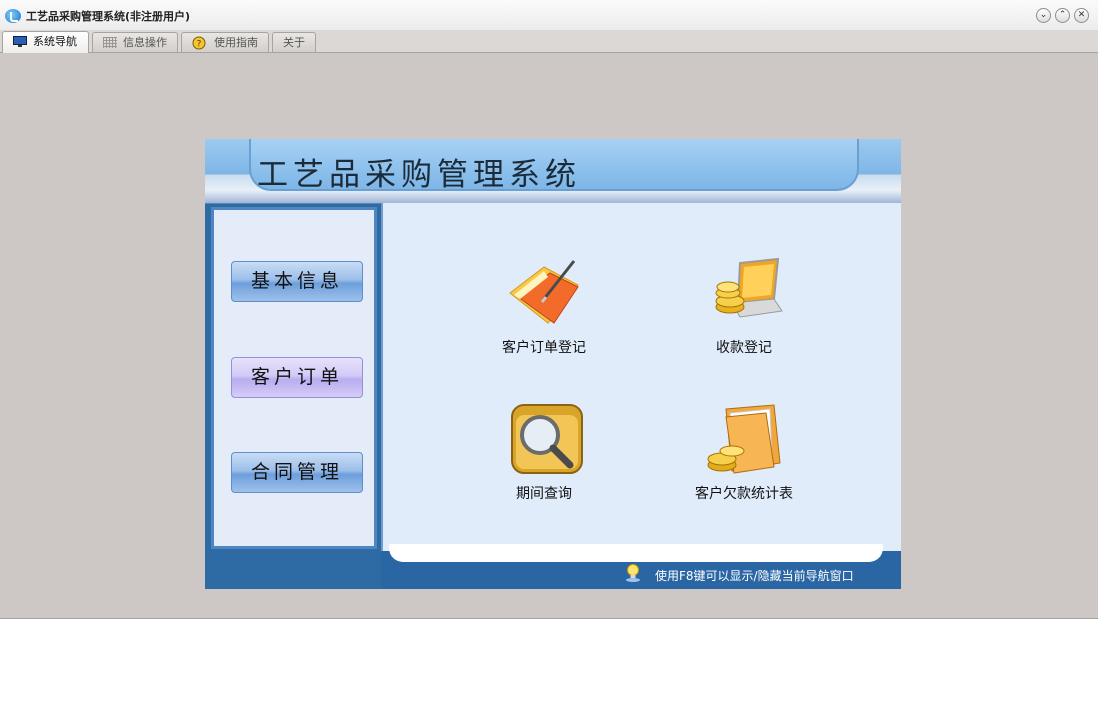 This screenshot has width=1098, height=711. What do you see at coordinates (544, 292) in the screenshot?
I see `order-folder-icon` at bounding box center [544, 292].